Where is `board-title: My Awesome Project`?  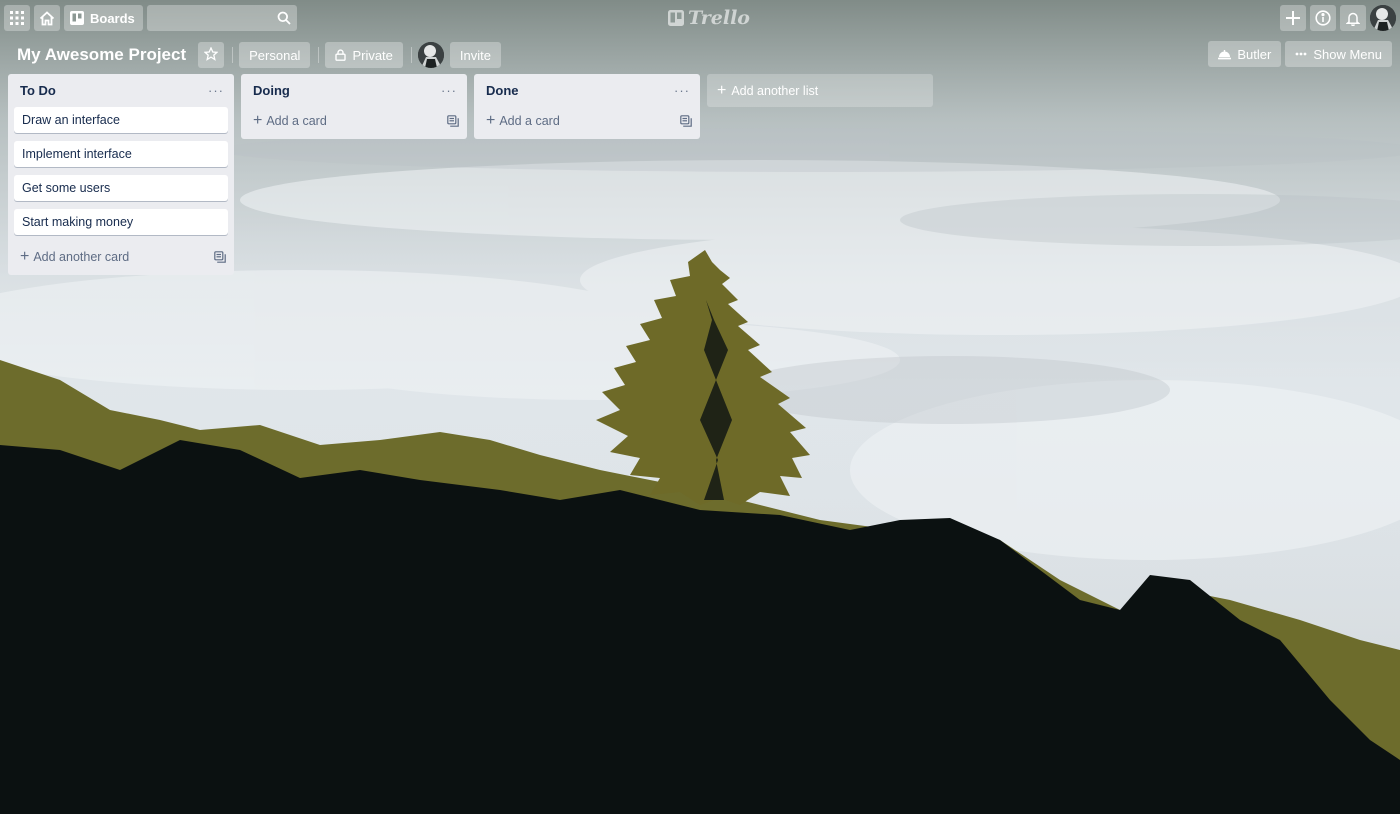
board-title: My Awesome Project is located at coordinates (100, 55).